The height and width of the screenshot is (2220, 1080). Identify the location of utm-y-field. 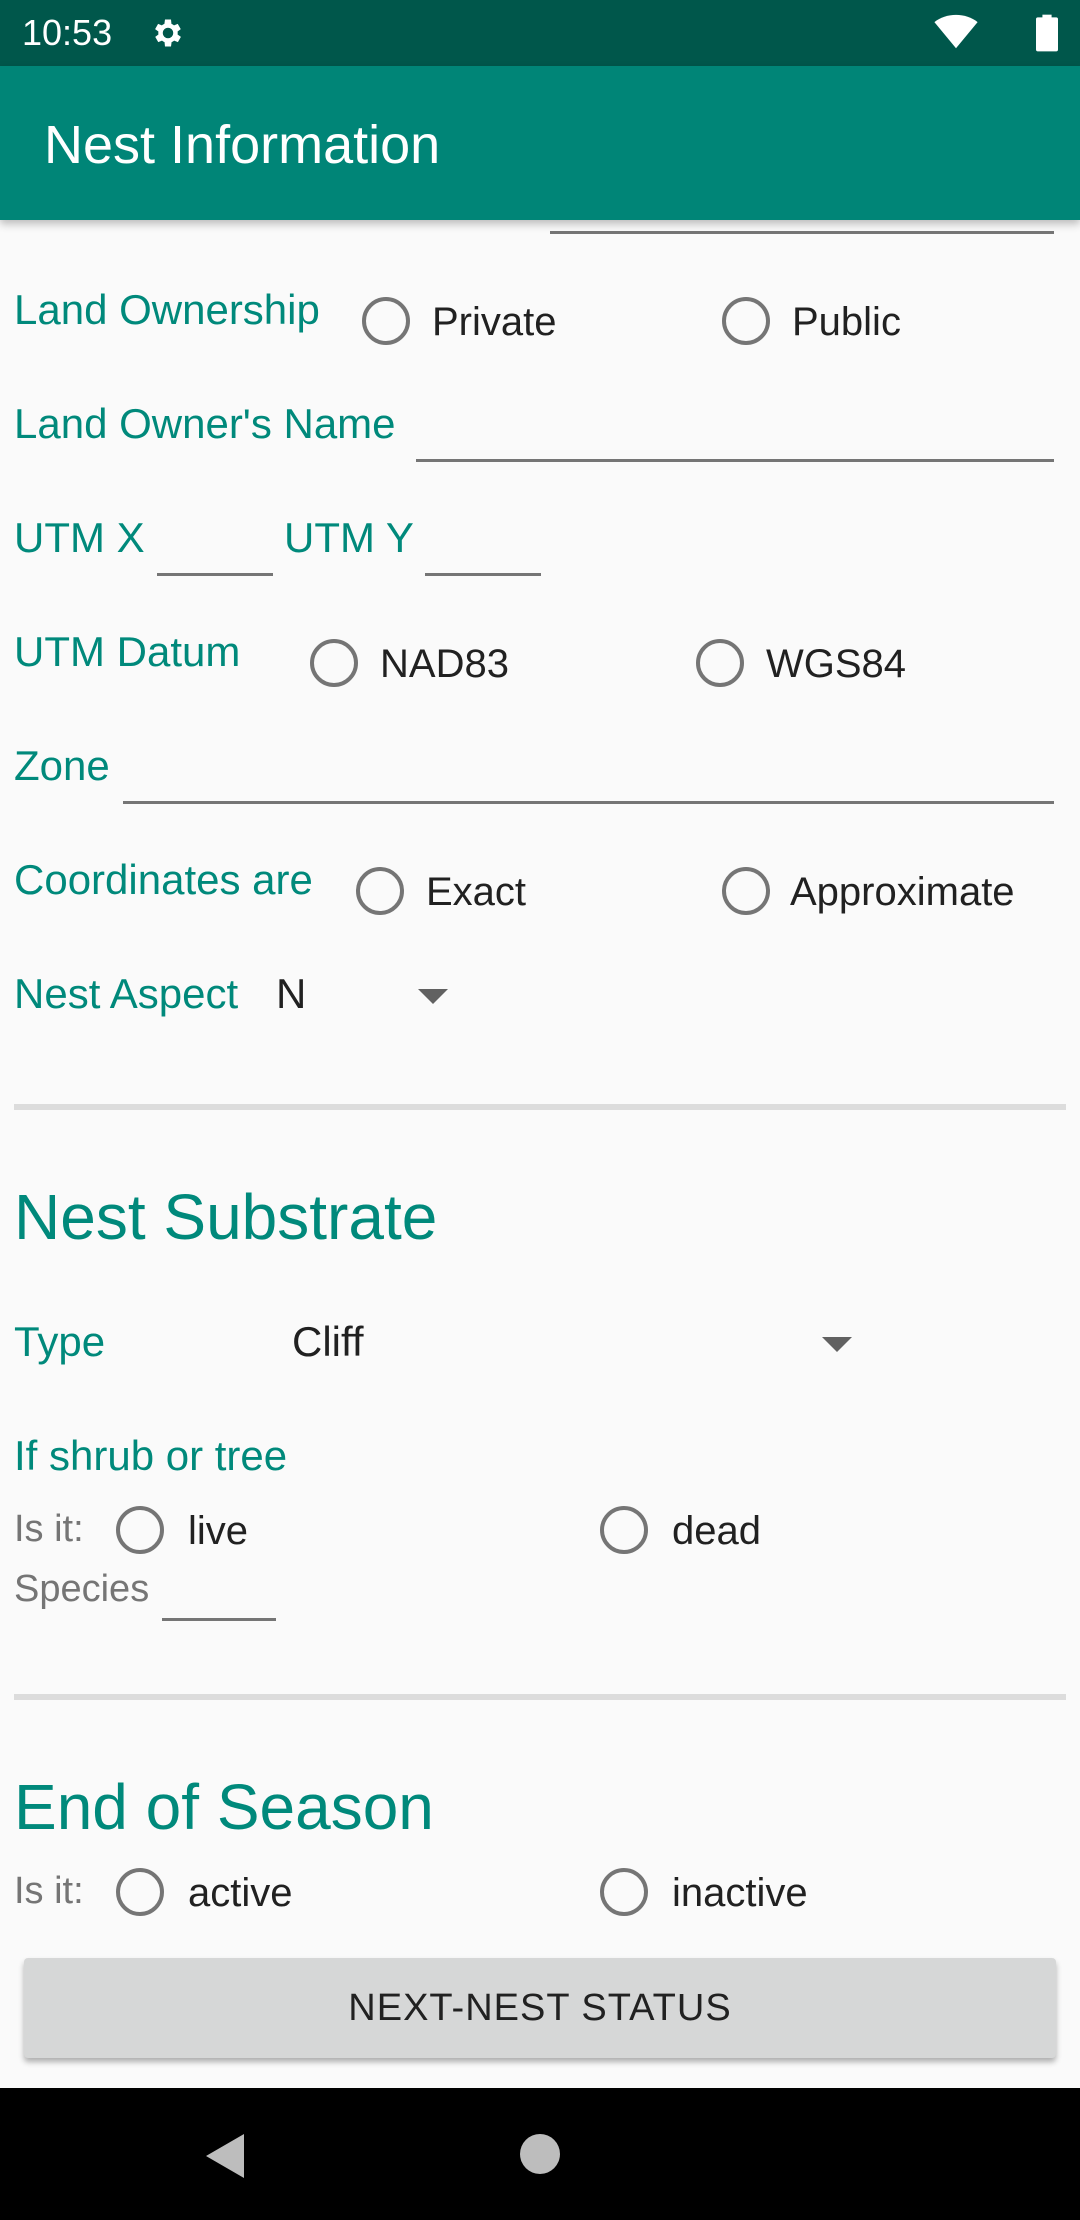
(483, 574).